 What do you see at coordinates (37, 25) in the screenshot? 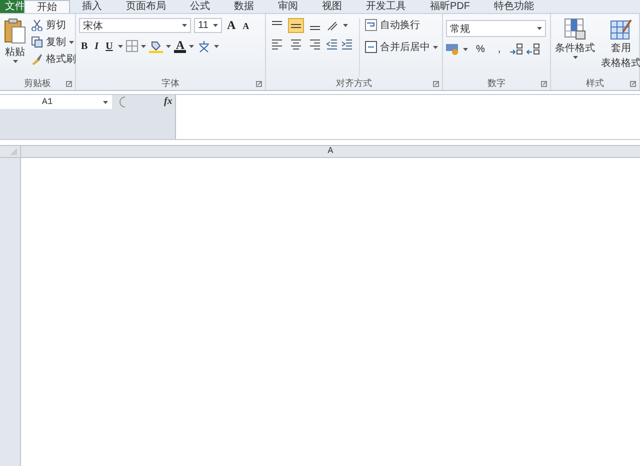
I see `scissors-icon` at bounding box center [37, 25].